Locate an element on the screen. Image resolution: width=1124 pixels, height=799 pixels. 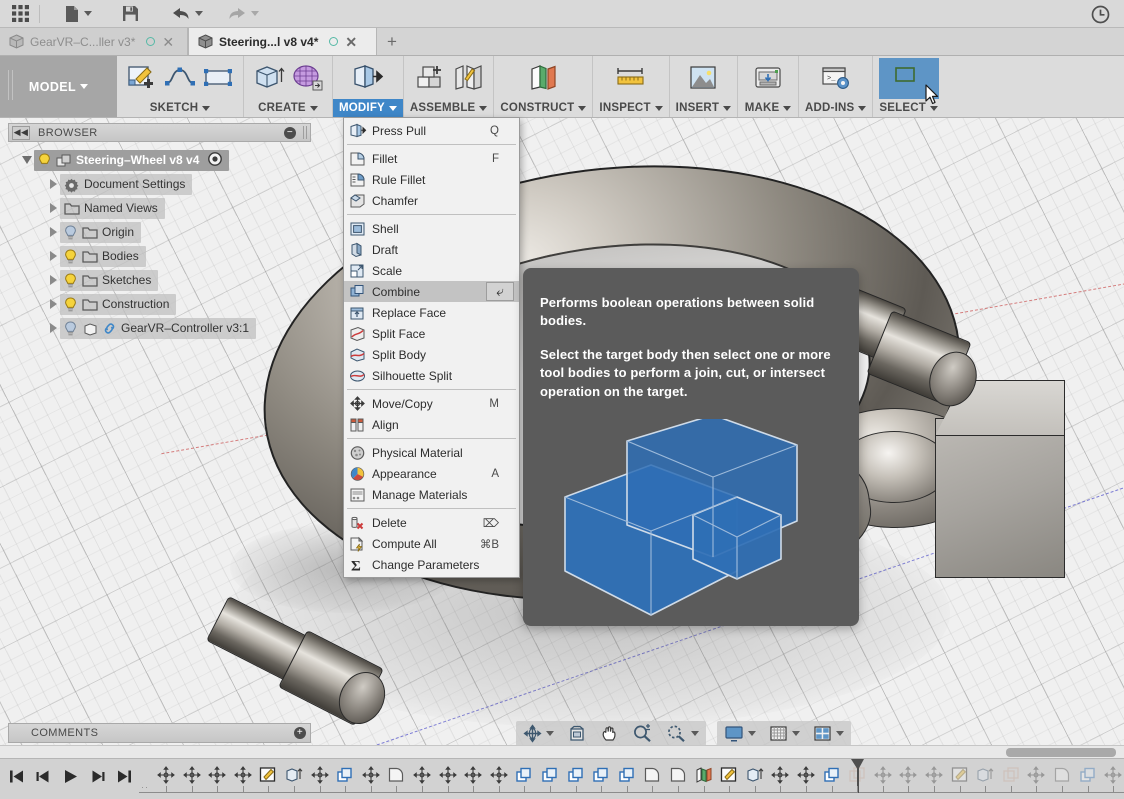
menu-item-scale: Scale is located at coordinates (431, 270).